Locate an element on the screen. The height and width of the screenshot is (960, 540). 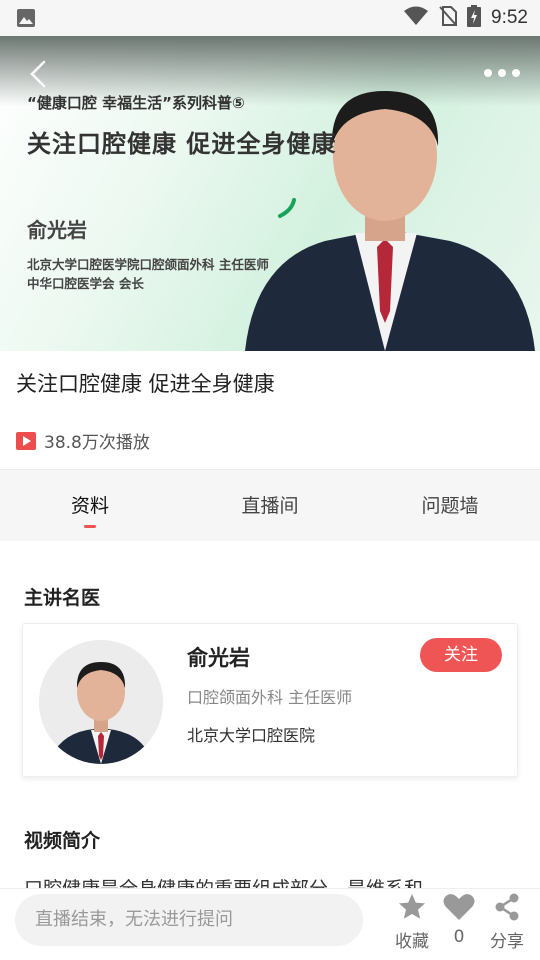
series-label: “健康口腔 幸福生活”系列科普⑤ is located at coordinates (136, 103).